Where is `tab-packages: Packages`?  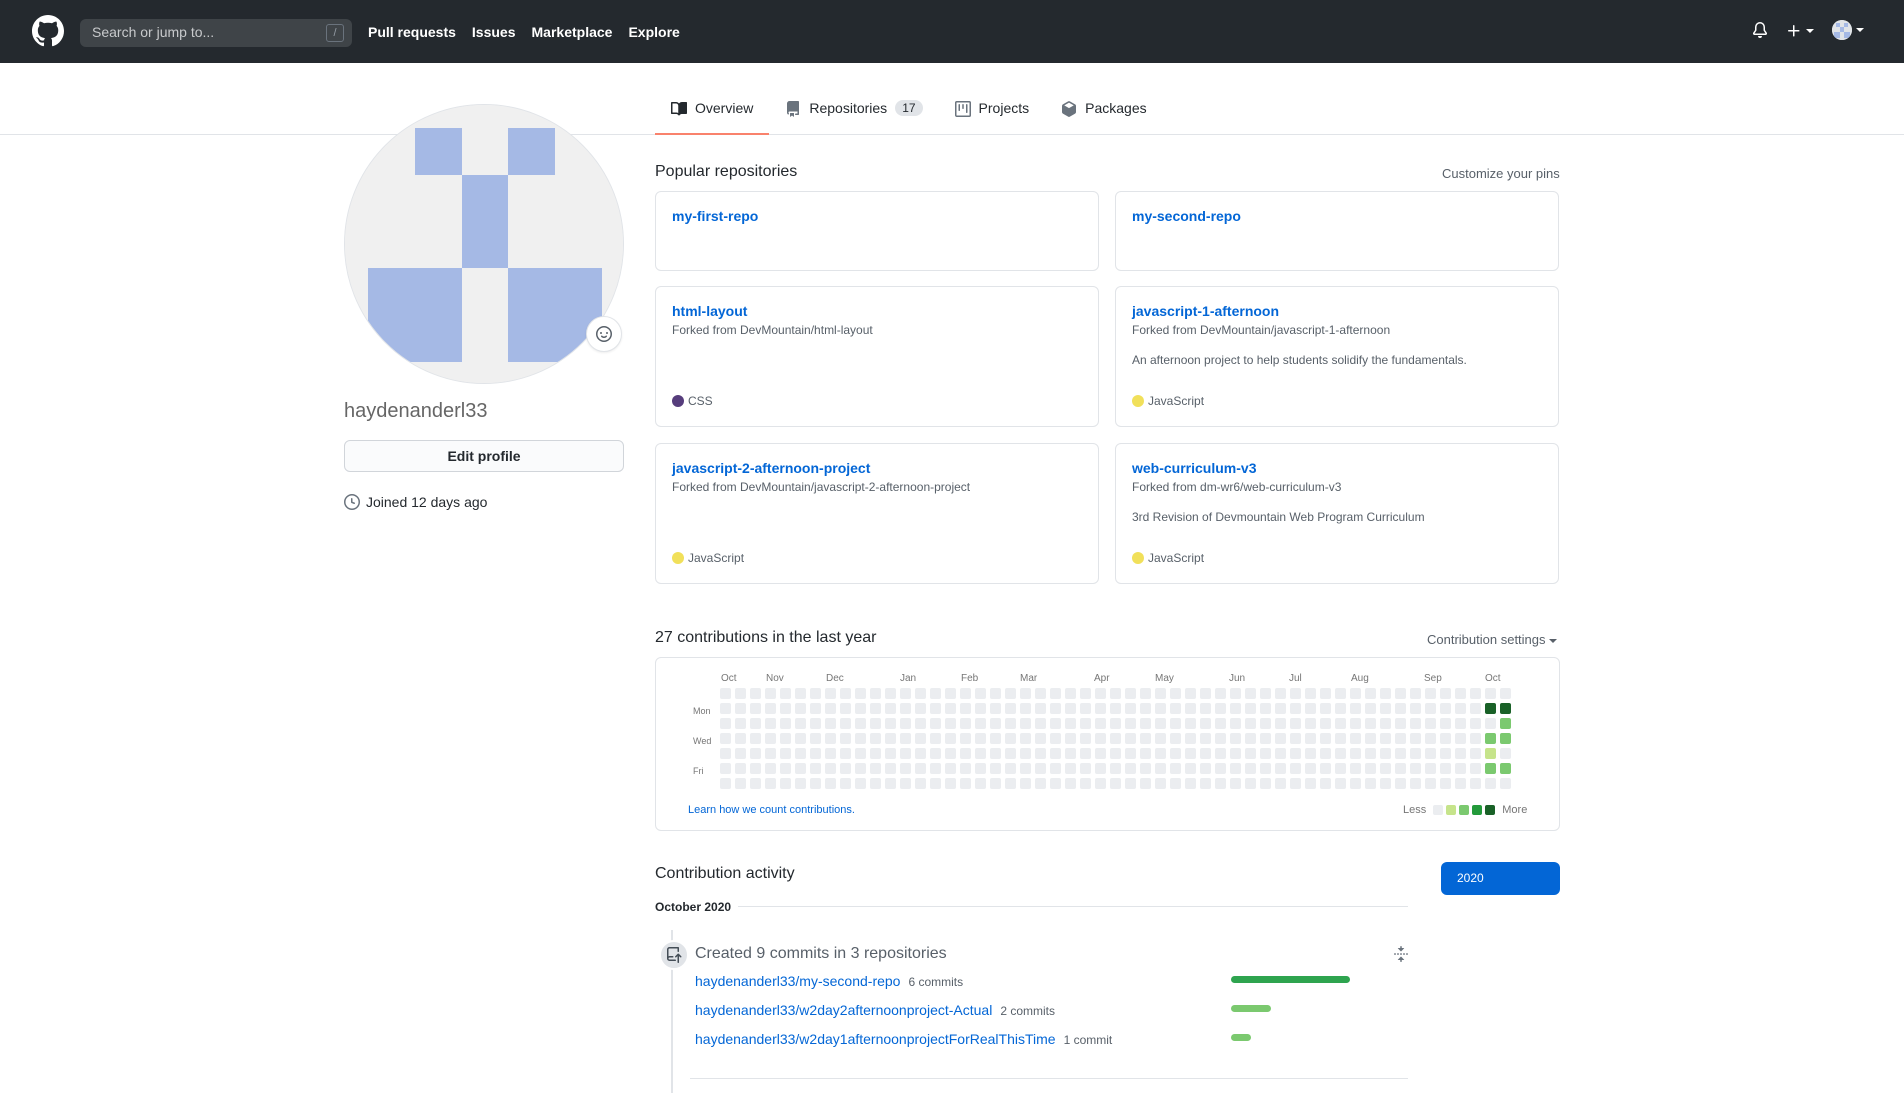
tab-packages: Packages is located at coordinates (1103, 115).